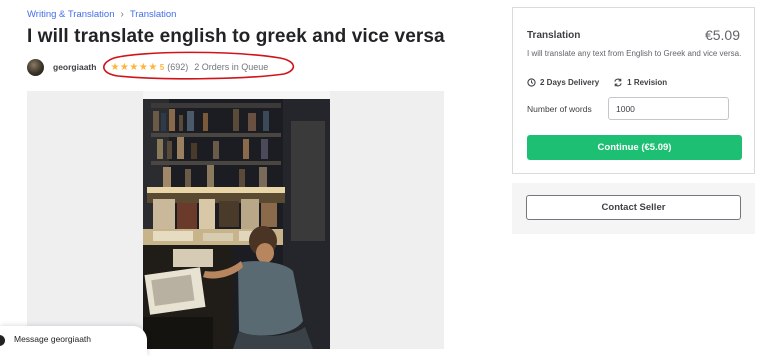 The height and width of the screenshot is (356, 768). What do you see at coordinates (554, 35) in the screenshot?
I see `package-name: Translation` at bounding box center [554, 35].